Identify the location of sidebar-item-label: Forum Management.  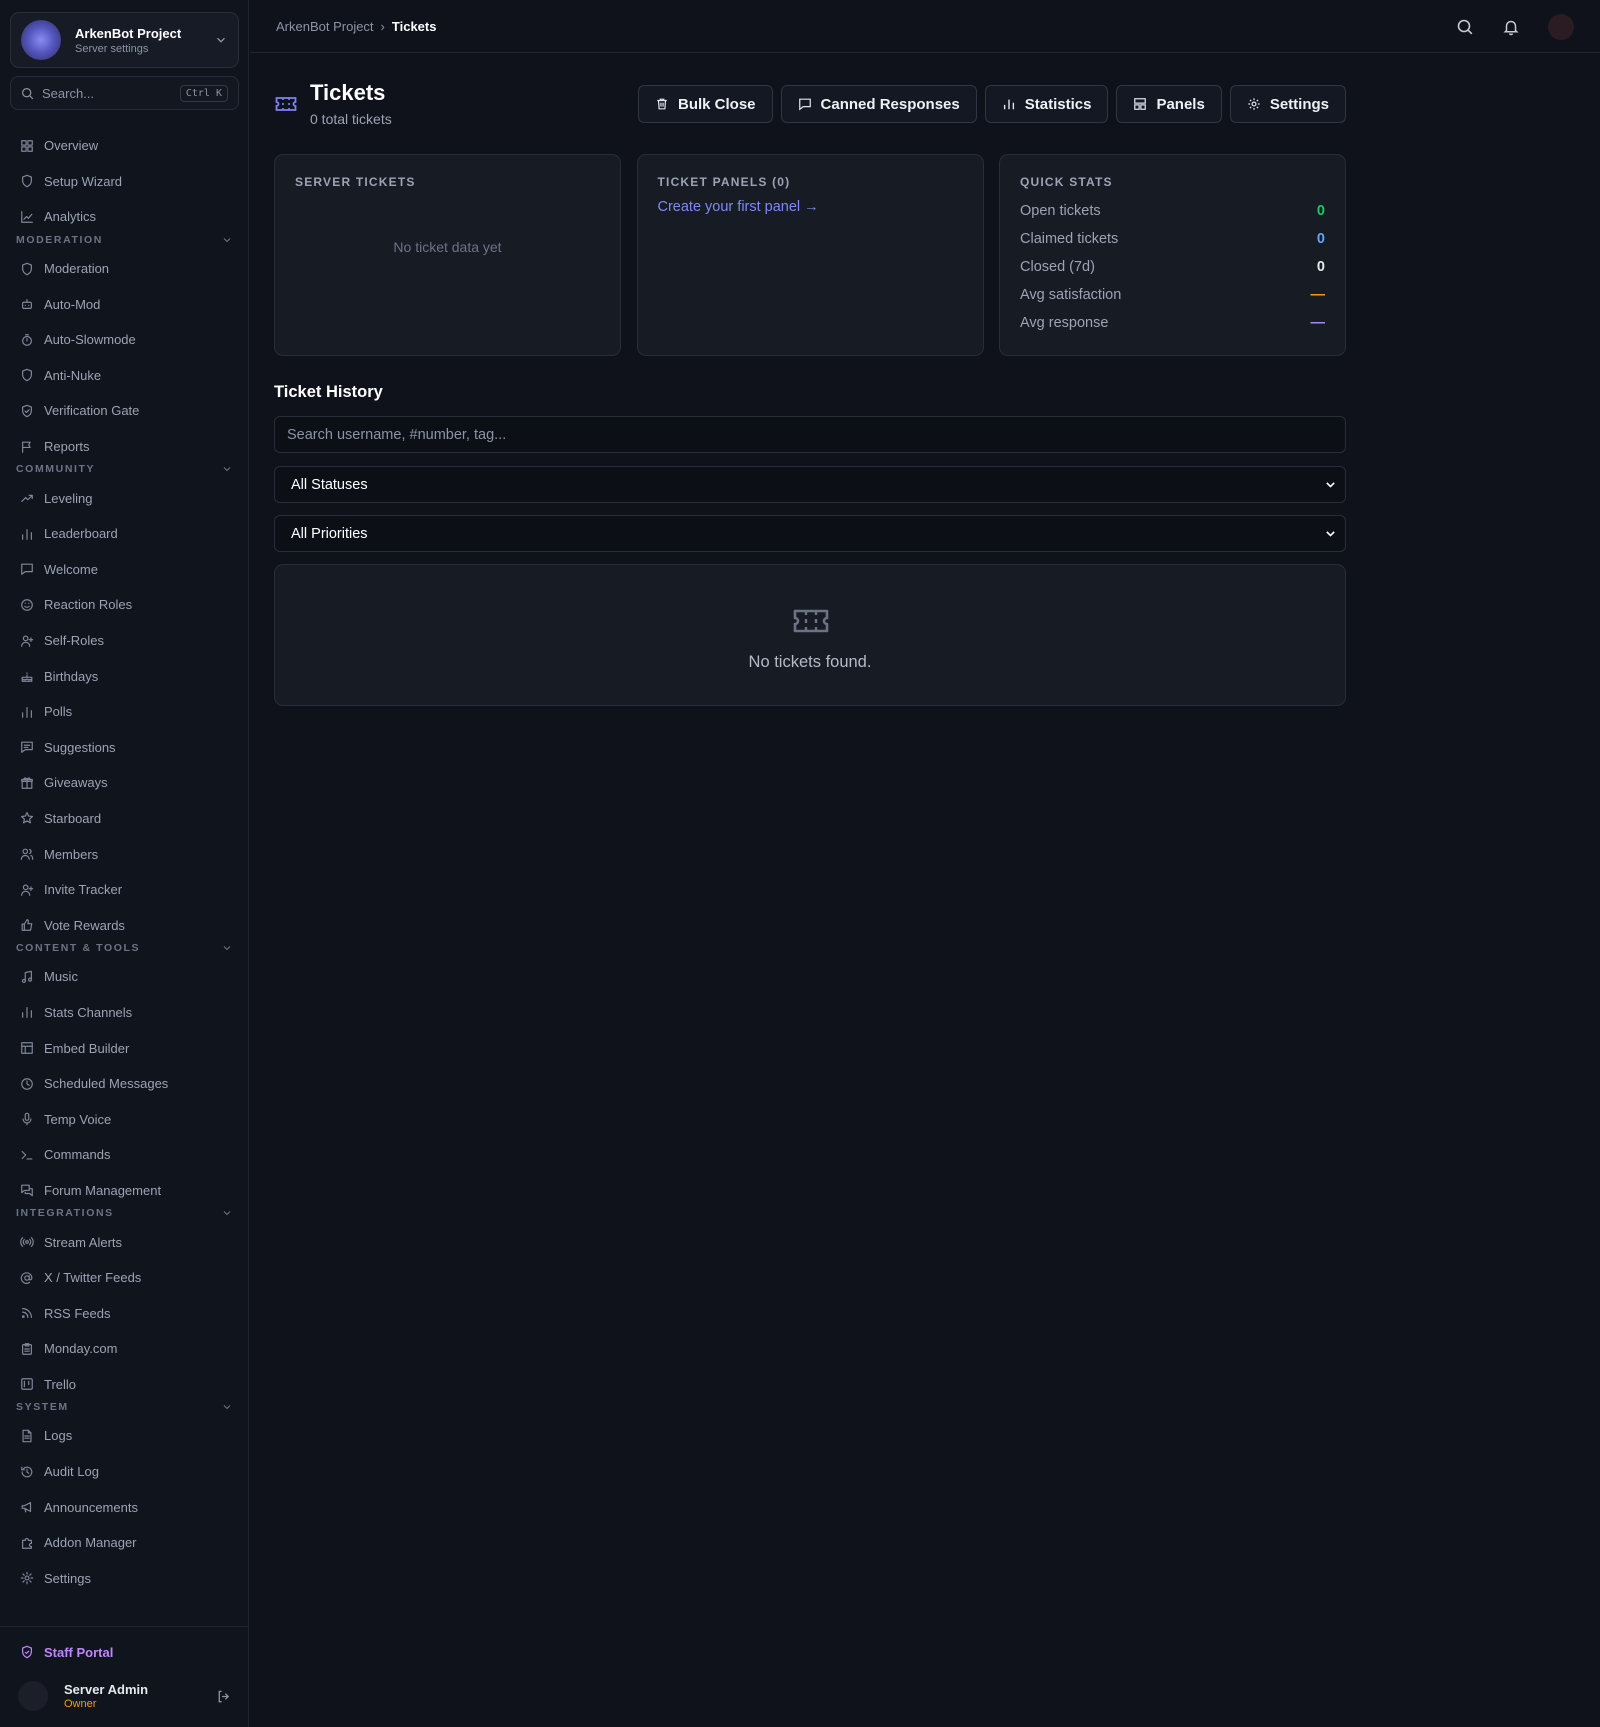
(103, 1190).